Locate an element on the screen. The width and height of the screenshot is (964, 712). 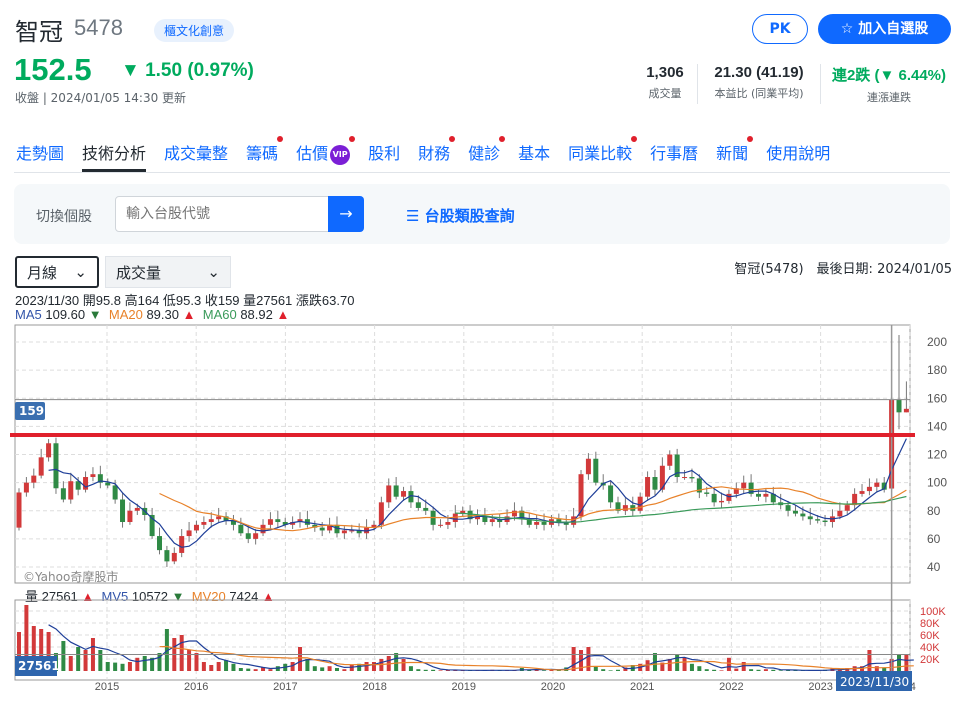
y-tick-label: 40 is located at coordinates (934, 567).